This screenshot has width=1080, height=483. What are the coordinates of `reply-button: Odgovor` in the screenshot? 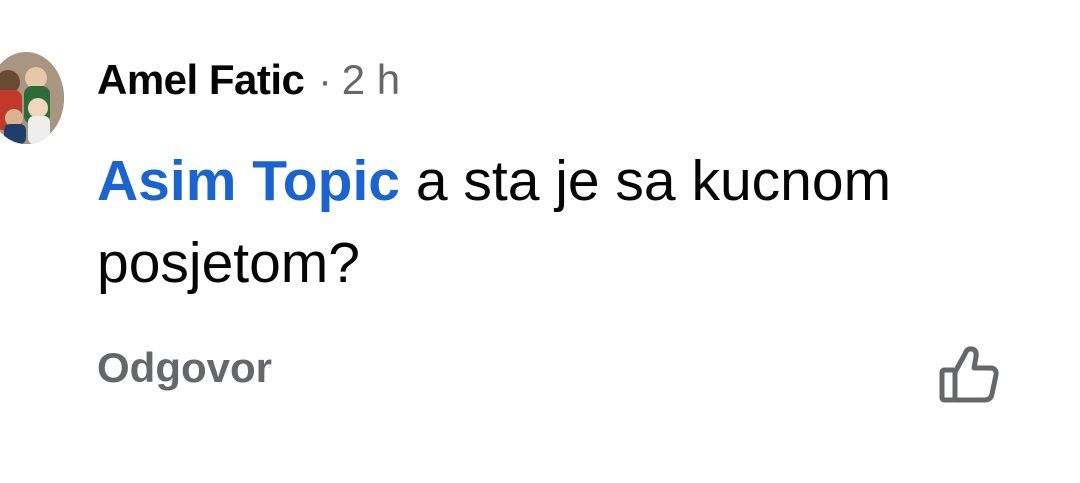 It's located at (184, 368).